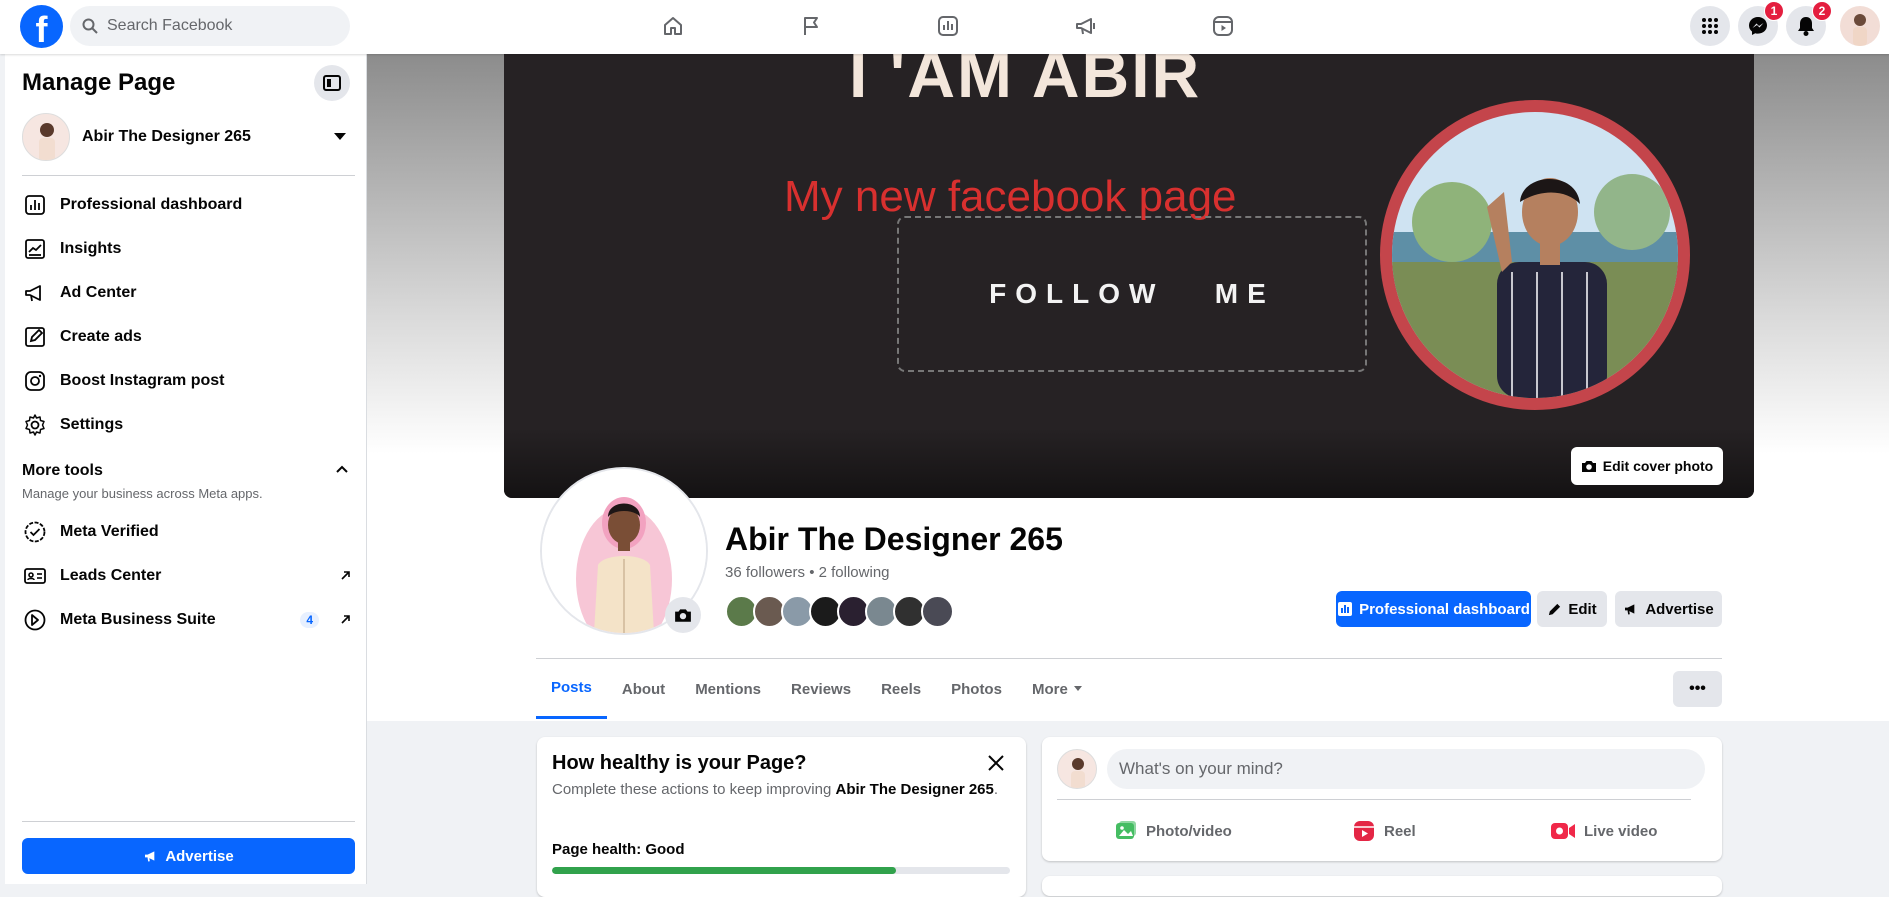 This screenshot has height=897, width=1889. Describe the element at coordinates (217, 26) in the screenshot. I see `search-input` at that location.